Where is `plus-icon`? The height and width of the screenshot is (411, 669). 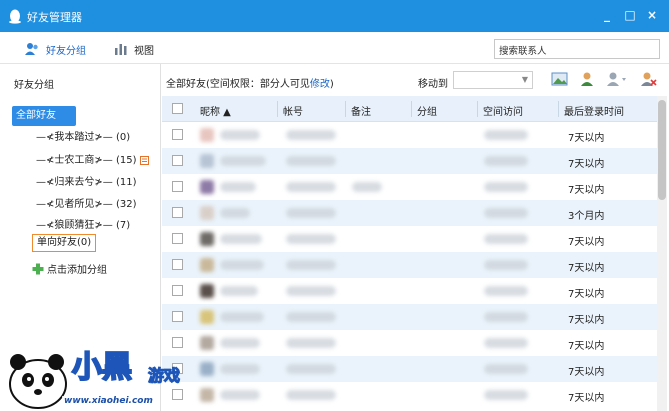
plus-icon is located at coordinates (38, 268).